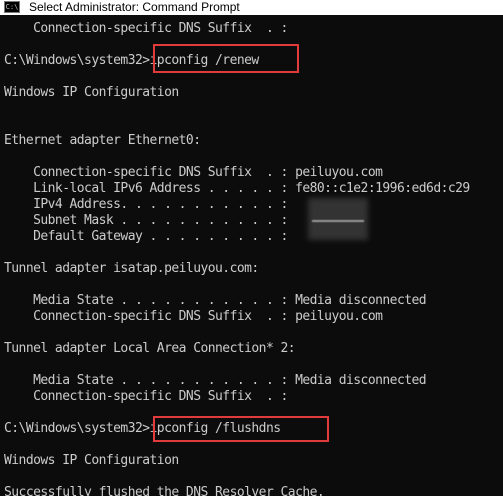 This screenshot has height=496, width=503. Describe the element at coordinates (146, 220) in the screenshot. I see `console-line: Subnet Mask . . . . . . . . . . . :` at that location.